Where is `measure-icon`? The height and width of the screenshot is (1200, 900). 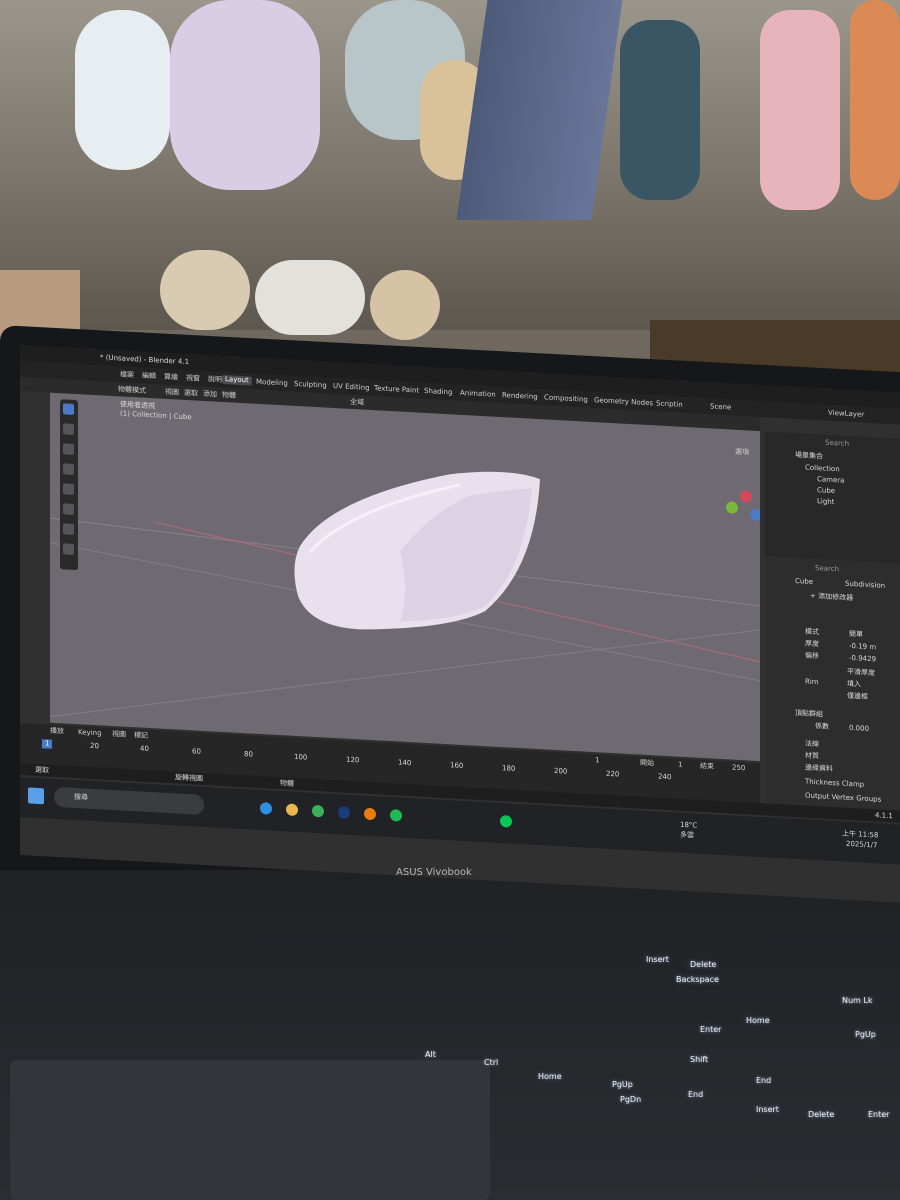
measure-icon is located at coordinates (68, 549).